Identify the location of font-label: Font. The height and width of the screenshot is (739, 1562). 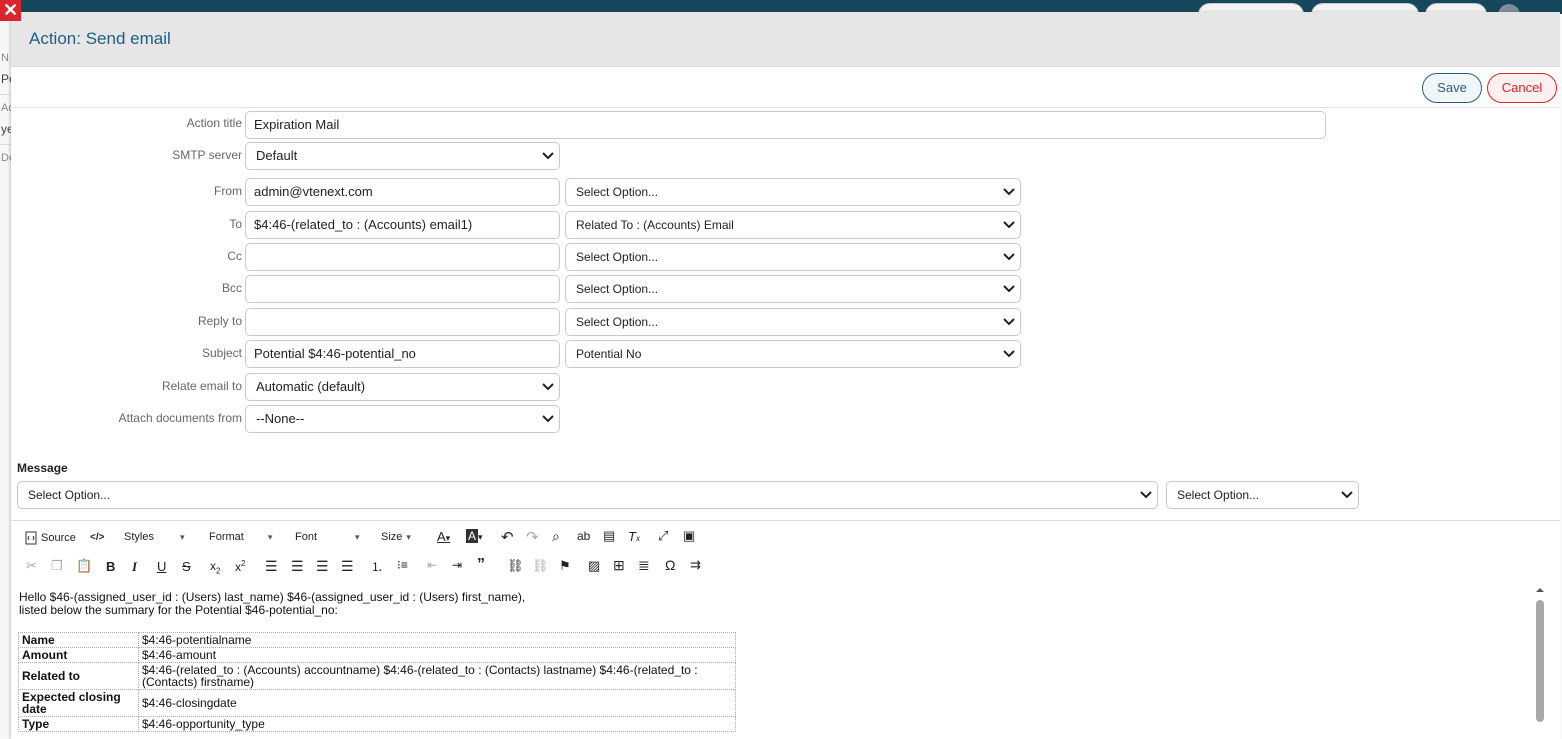
(306, 537).